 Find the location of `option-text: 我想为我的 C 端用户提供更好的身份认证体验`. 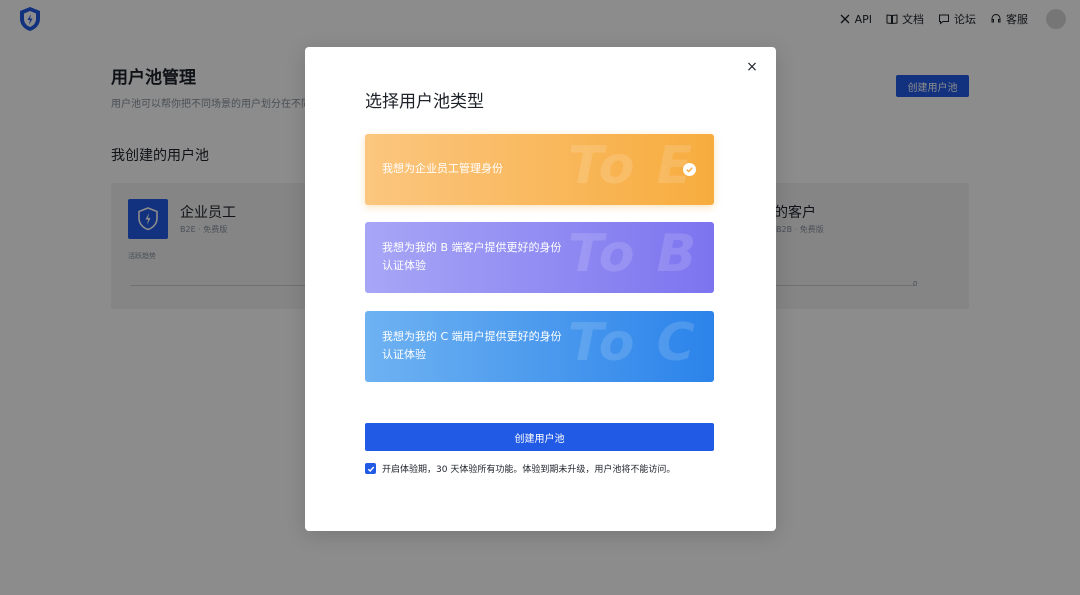

option-text: 我想为我的 C 端用户提供更好的身份认证体验 is located at coordinates (472, 345).